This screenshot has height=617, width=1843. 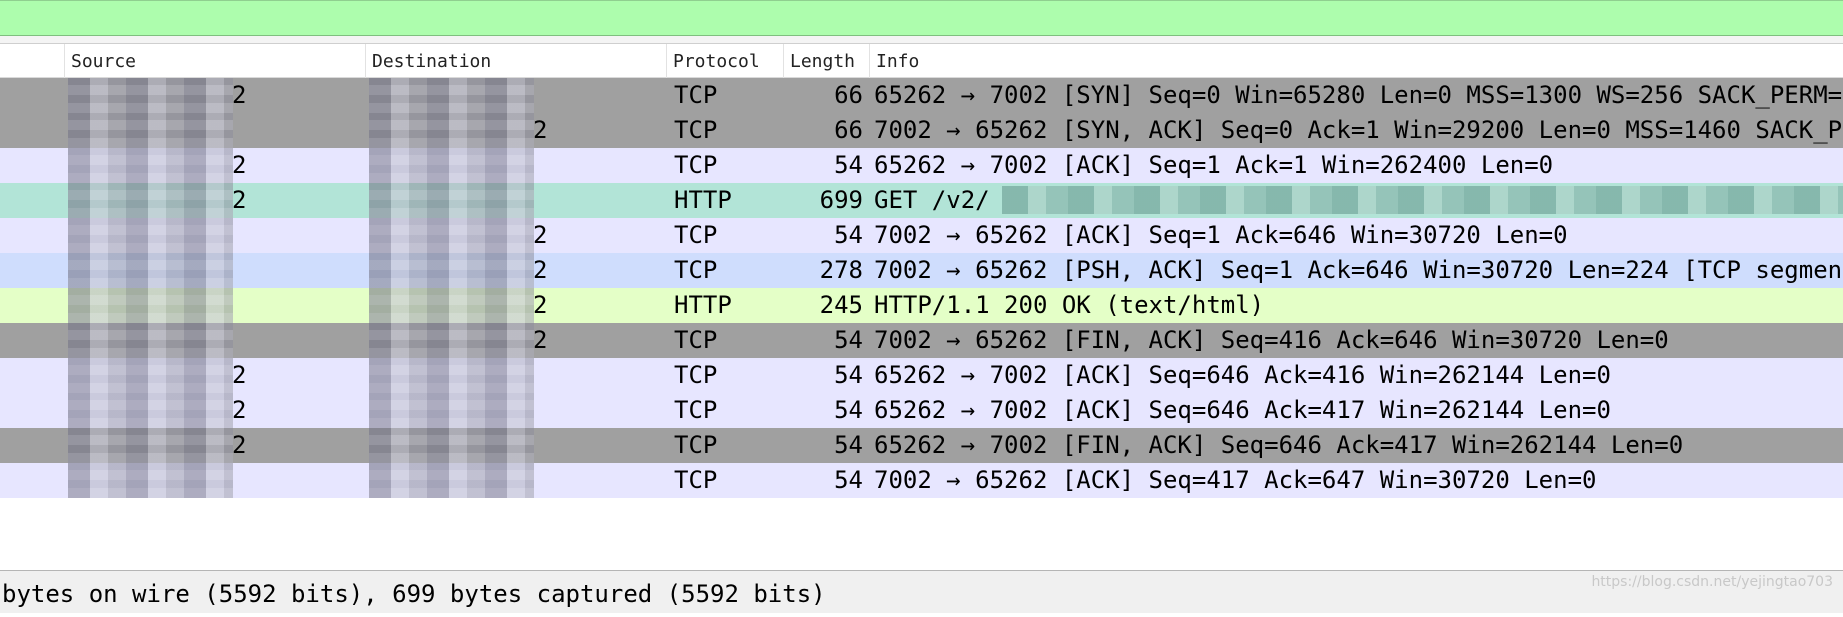 I want to click on packet-list-header: Source Destination Protocol Length Info, so click(x=921, y=61).